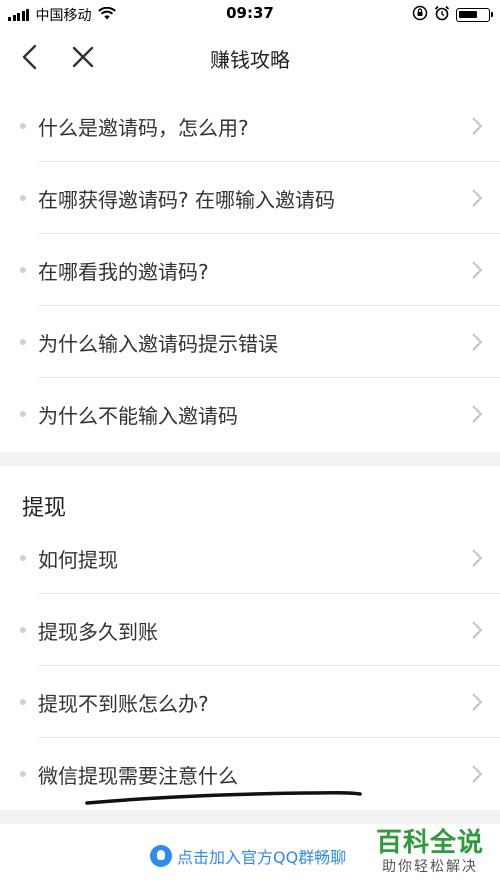 Image resolution: width=500 pixels, height=889 pixels. I want to click on orientation-lock-icon, so click(420, 15).